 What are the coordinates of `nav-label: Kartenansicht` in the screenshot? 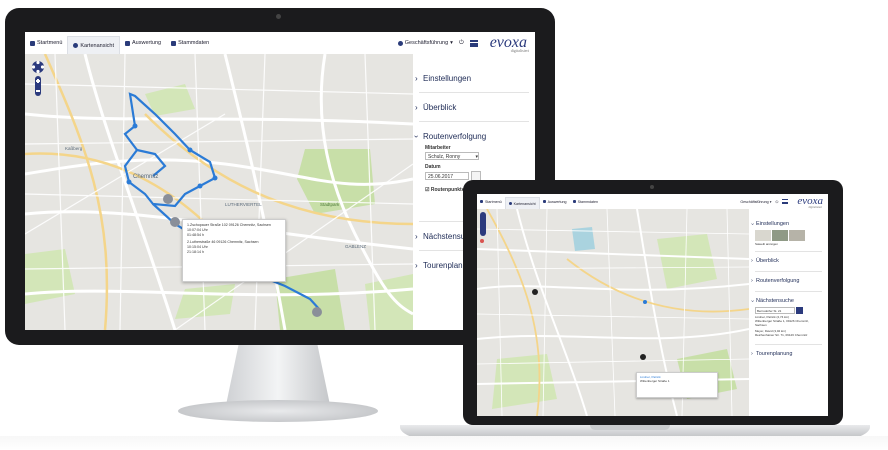 It's located at (97, 45).